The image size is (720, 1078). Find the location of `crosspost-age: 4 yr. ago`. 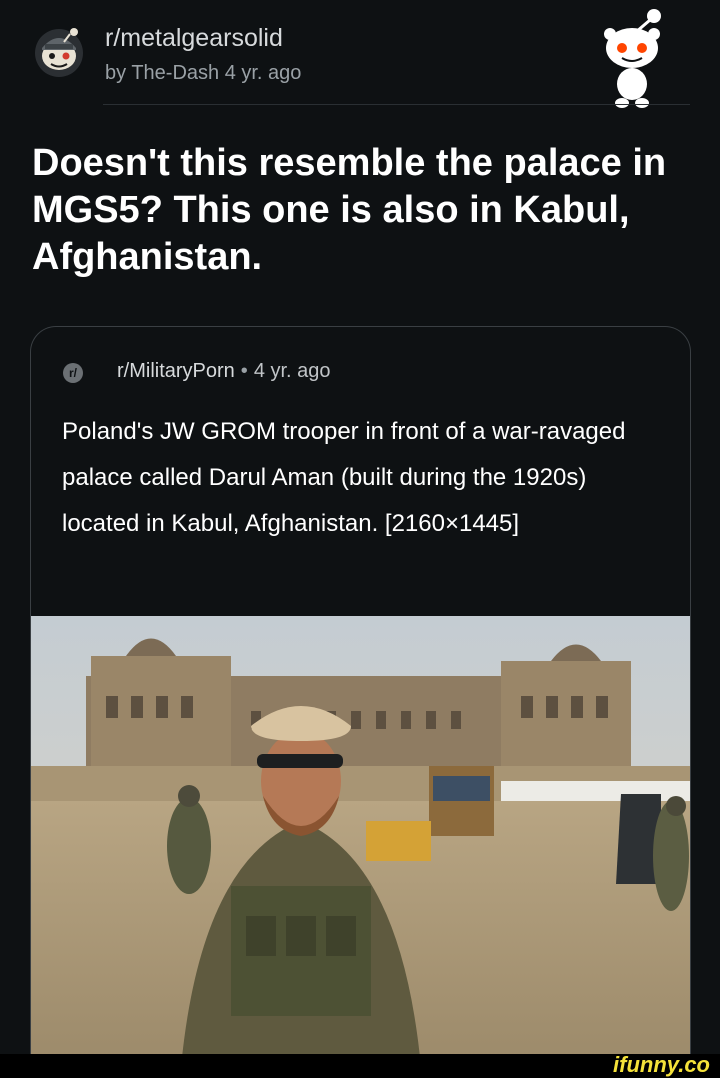

crosspost-age: 4 yr. ago is located at coordinates (292, 371).